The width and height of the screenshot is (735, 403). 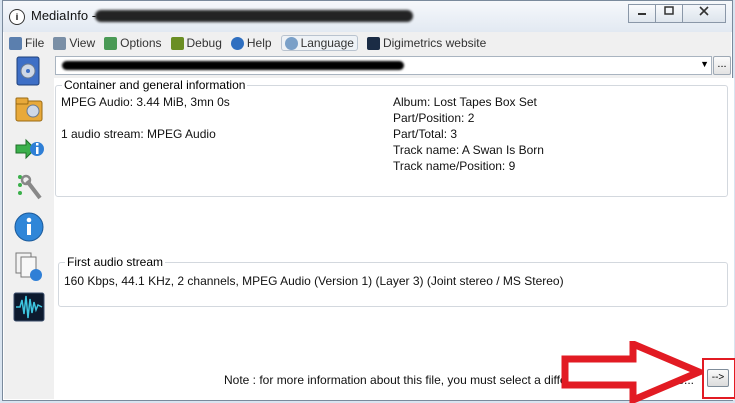 What do you see at coordinates (17, 17) in the screenshot?
I see `mediainfo-app-icon: i` at bounding box center [17, 17].